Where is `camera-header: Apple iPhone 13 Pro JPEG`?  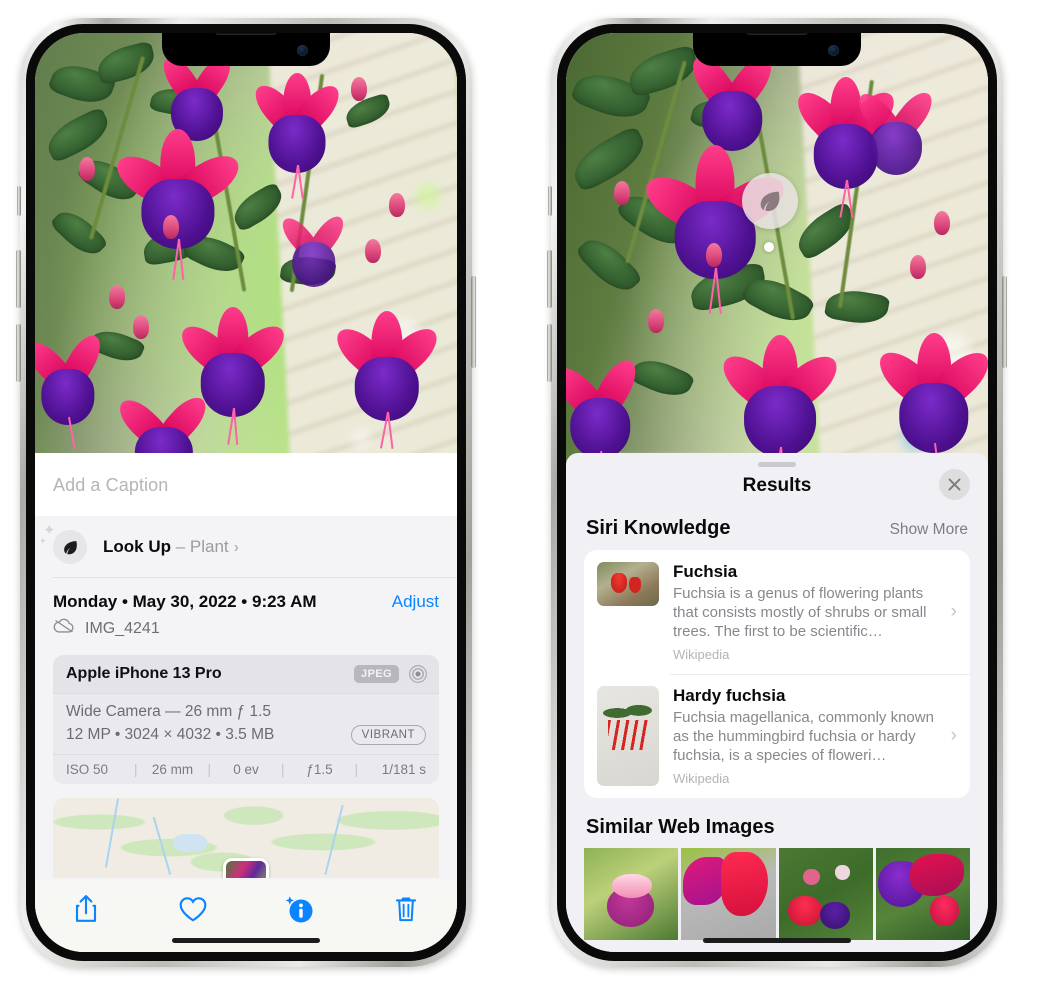 camera-header: Apple iPhone 13 Pro JPEG is located at coordinates (246, 674).